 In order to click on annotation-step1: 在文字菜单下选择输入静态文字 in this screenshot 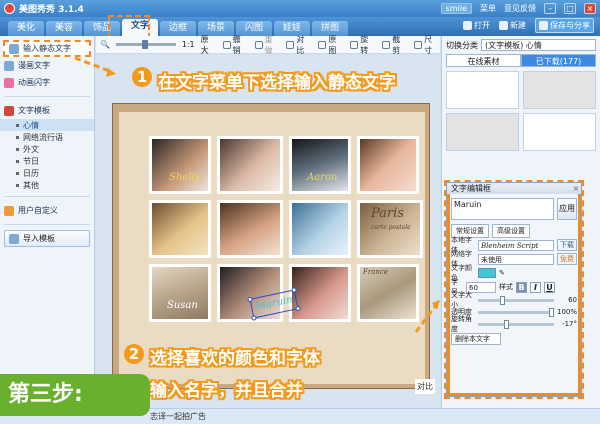, I will do `click(277, 83)`.